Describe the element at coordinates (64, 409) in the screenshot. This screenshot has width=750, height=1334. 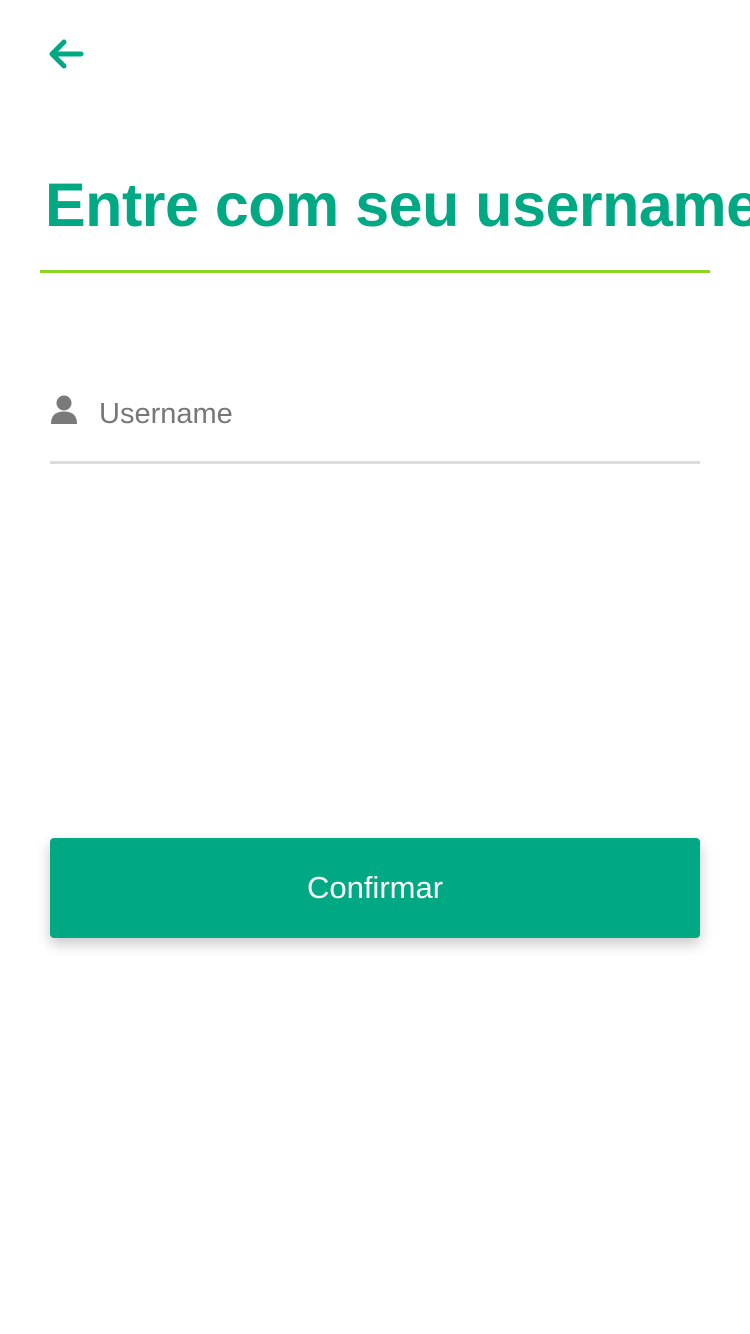
I see `user-icon` at that location.